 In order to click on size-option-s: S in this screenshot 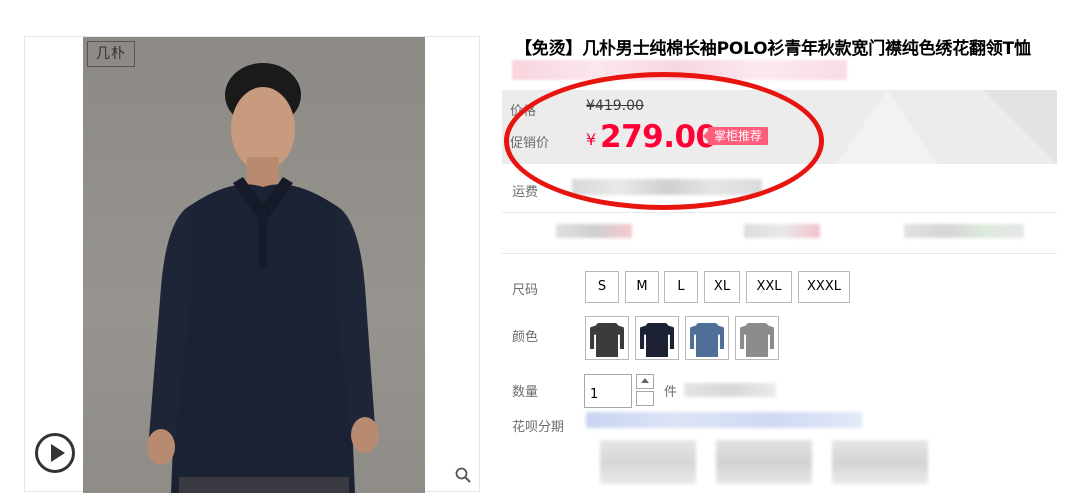, I will do `click(602, 287)`.